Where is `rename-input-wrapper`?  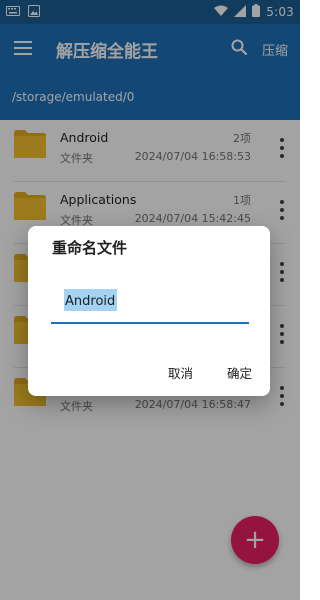
rename-input-wrapper is located at coordinates (150, 303).